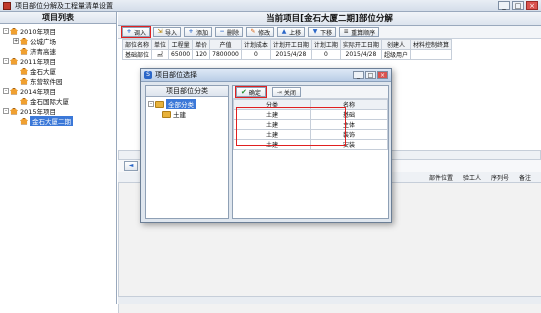 The image size is (541, 313). I want to click on check-icon: ✔, so click(244, 92).